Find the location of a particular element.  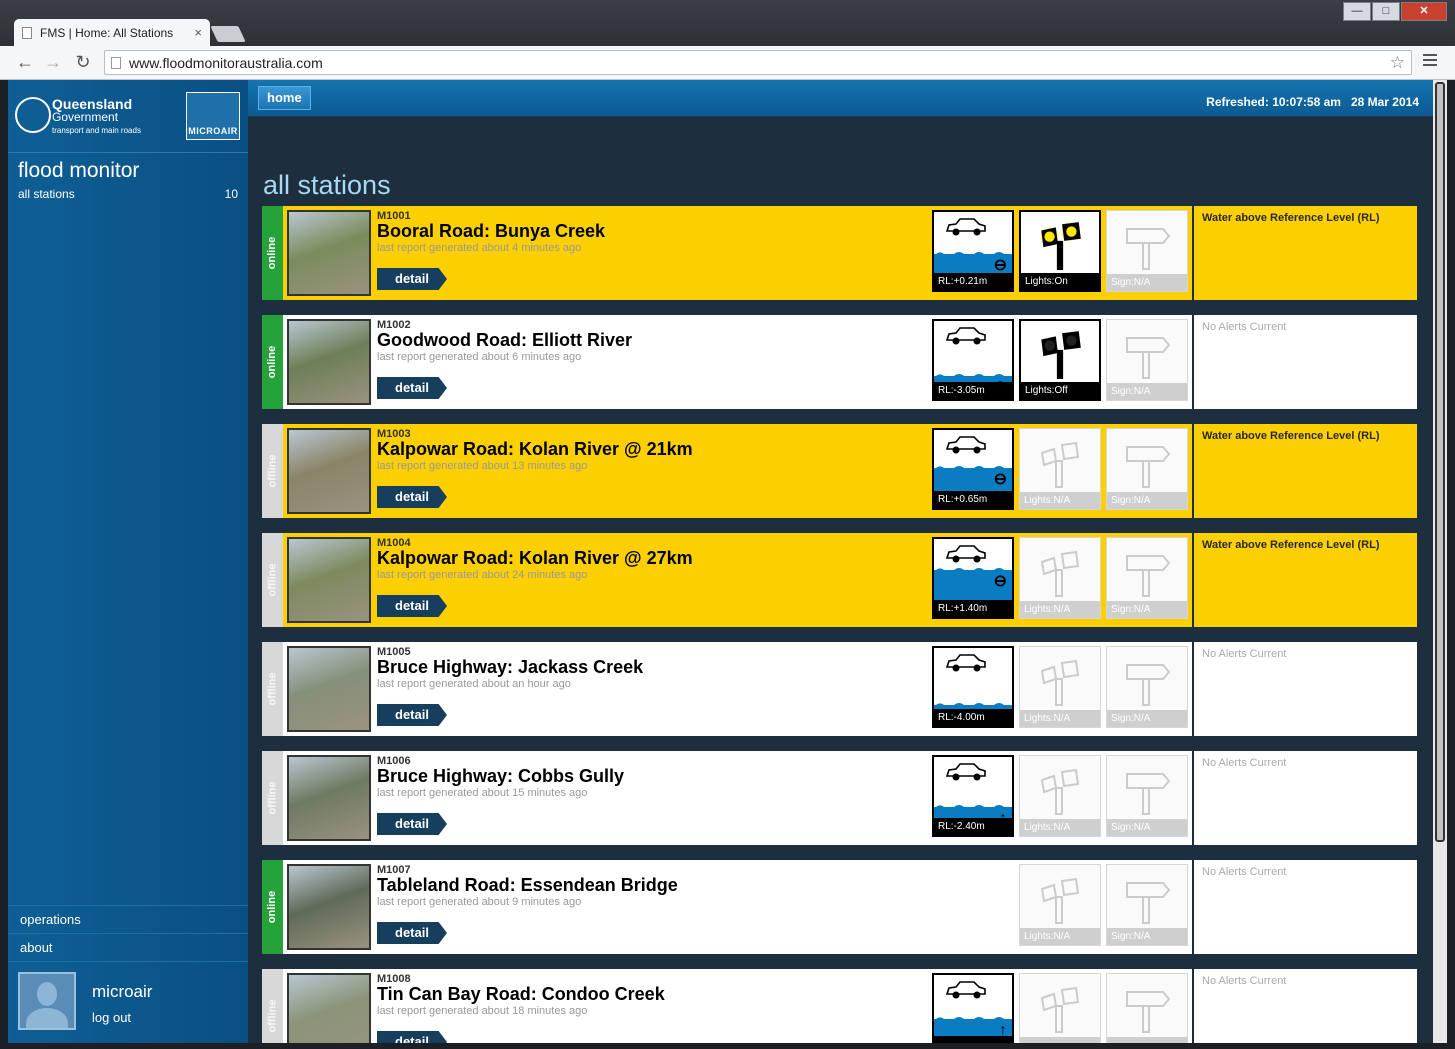

scrollbar-thumb is located at coordinates (1440, 462).